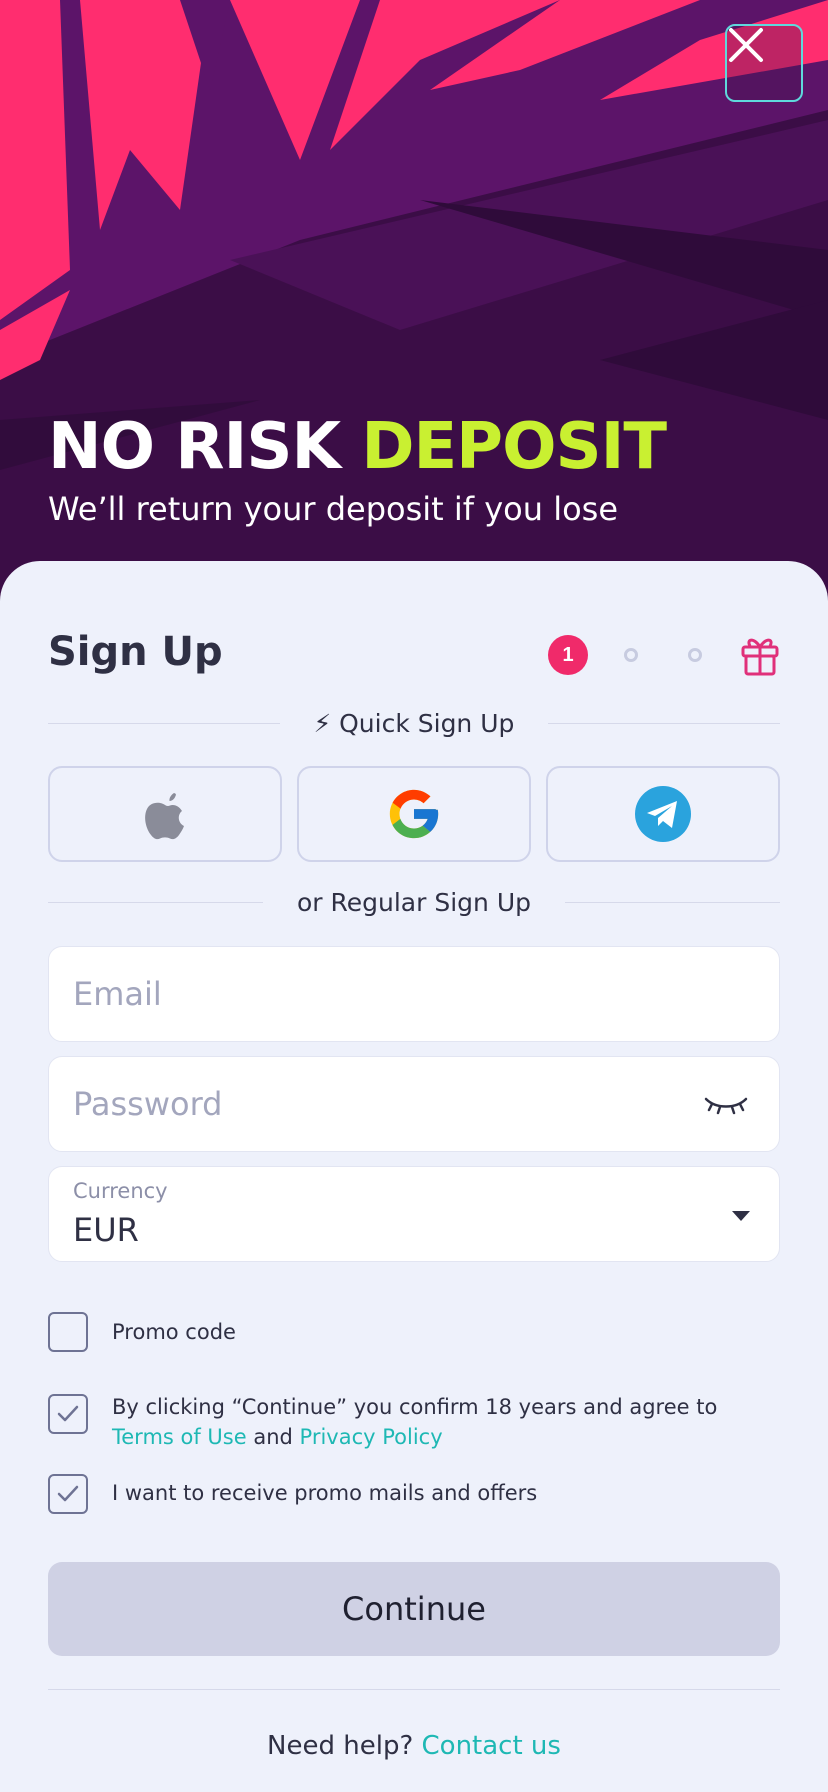 This screenshot has width=828, height=1792. What do you see at coordinates (760, 657) in the screenshot?
I see `gift-icon` at bounding box center [760, 657].